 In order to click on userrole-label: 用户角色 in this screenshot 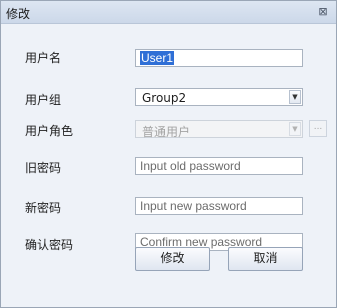, I will do `click(49, 131)`.